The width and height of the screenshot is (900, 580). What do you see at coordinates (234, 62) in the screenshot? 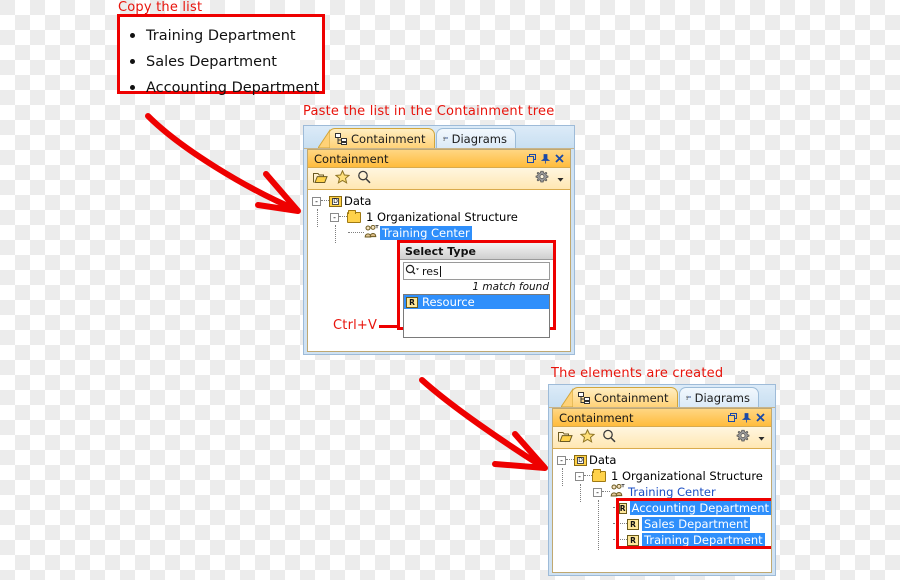
I see `list-item: Sales Department` at bounding box center [234, 62].